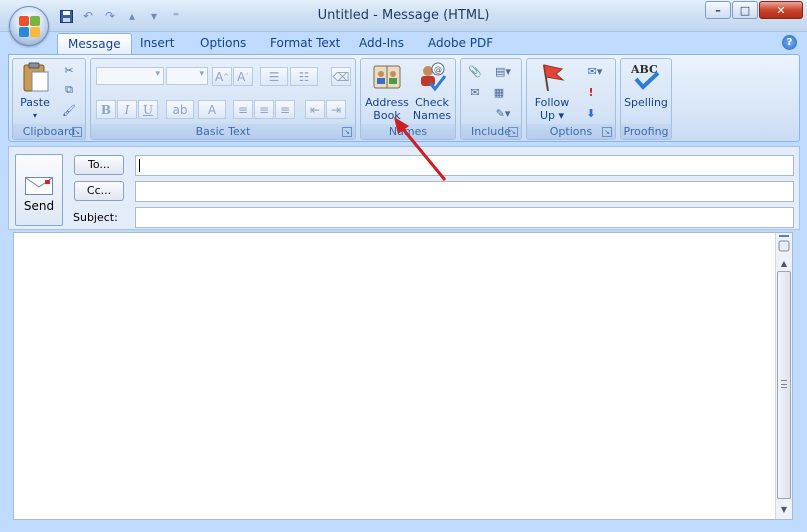 This screenshot has width=807, height=532. I want to click on scroll-grip-icon, so click(784, 384).